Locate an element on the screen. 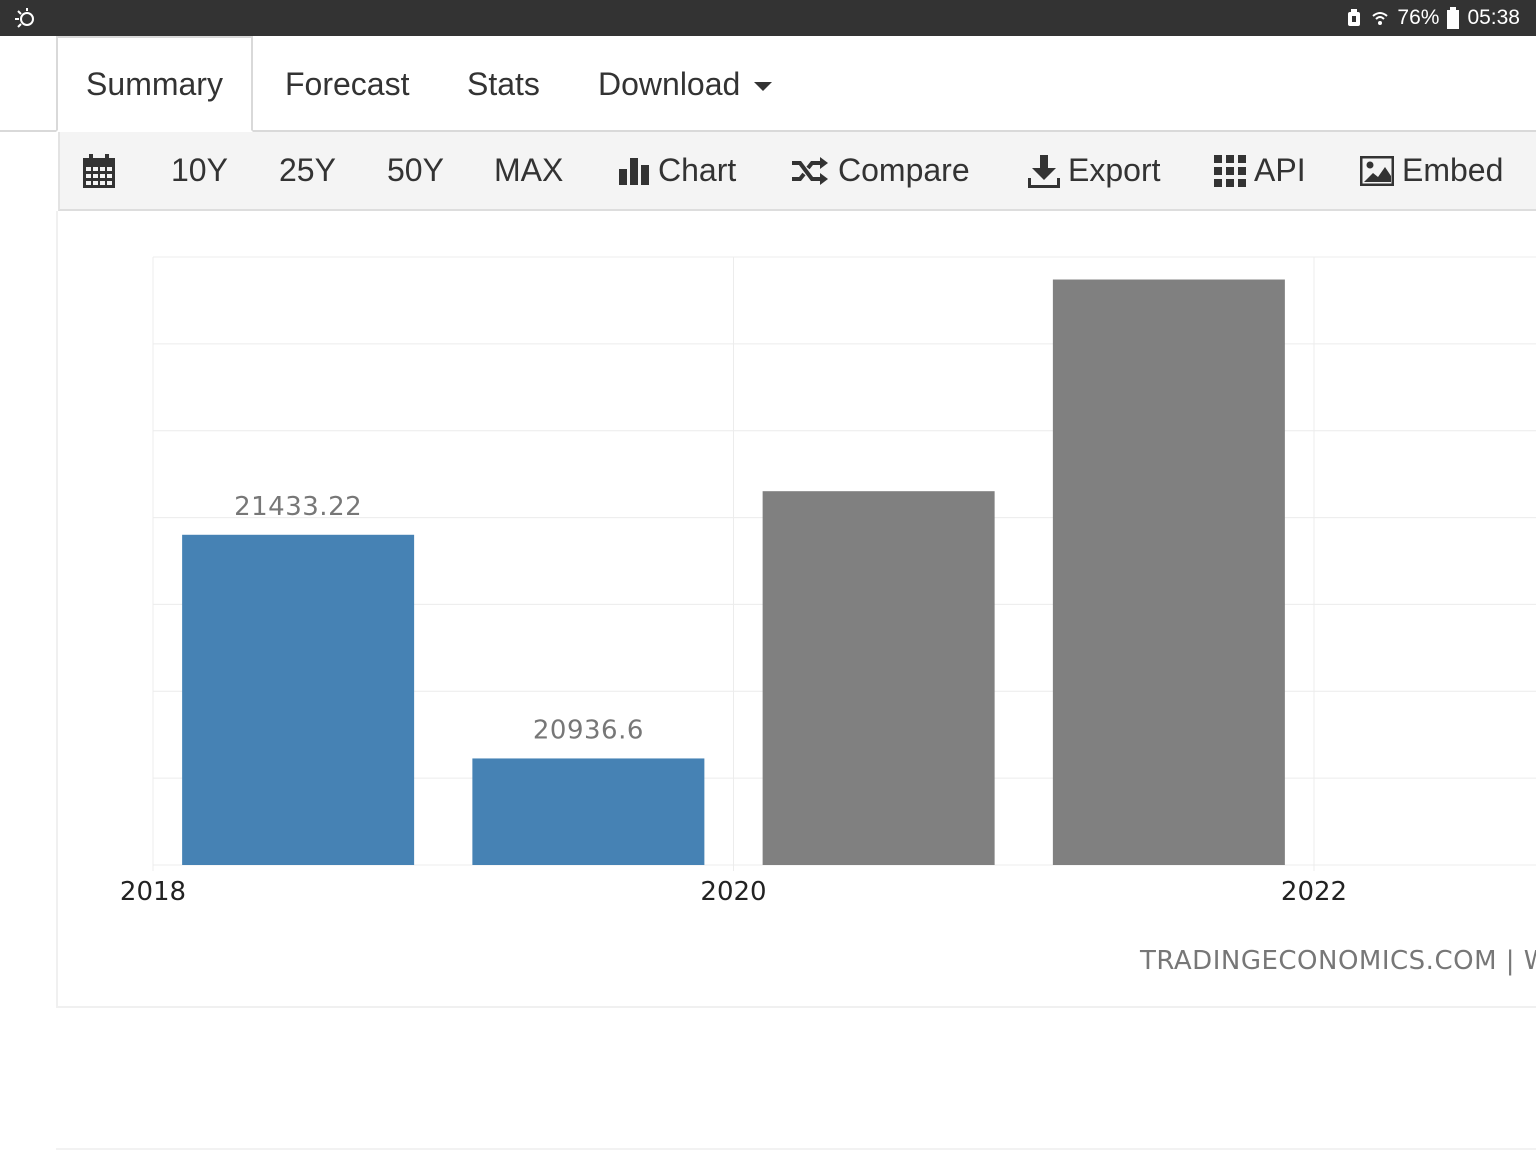 The height and width of the screenshot is (1152, 1536). data-label: 21433.22 is located at coordinates (298, 507).